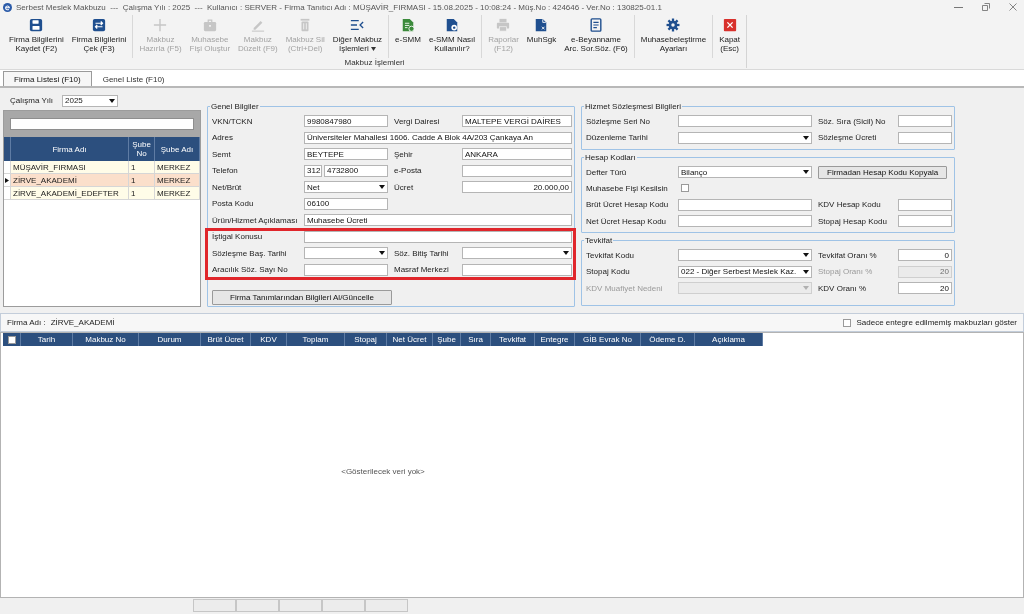  I want to click on empty-message: <Gösterilecek veri yok>, so click(383, 471).